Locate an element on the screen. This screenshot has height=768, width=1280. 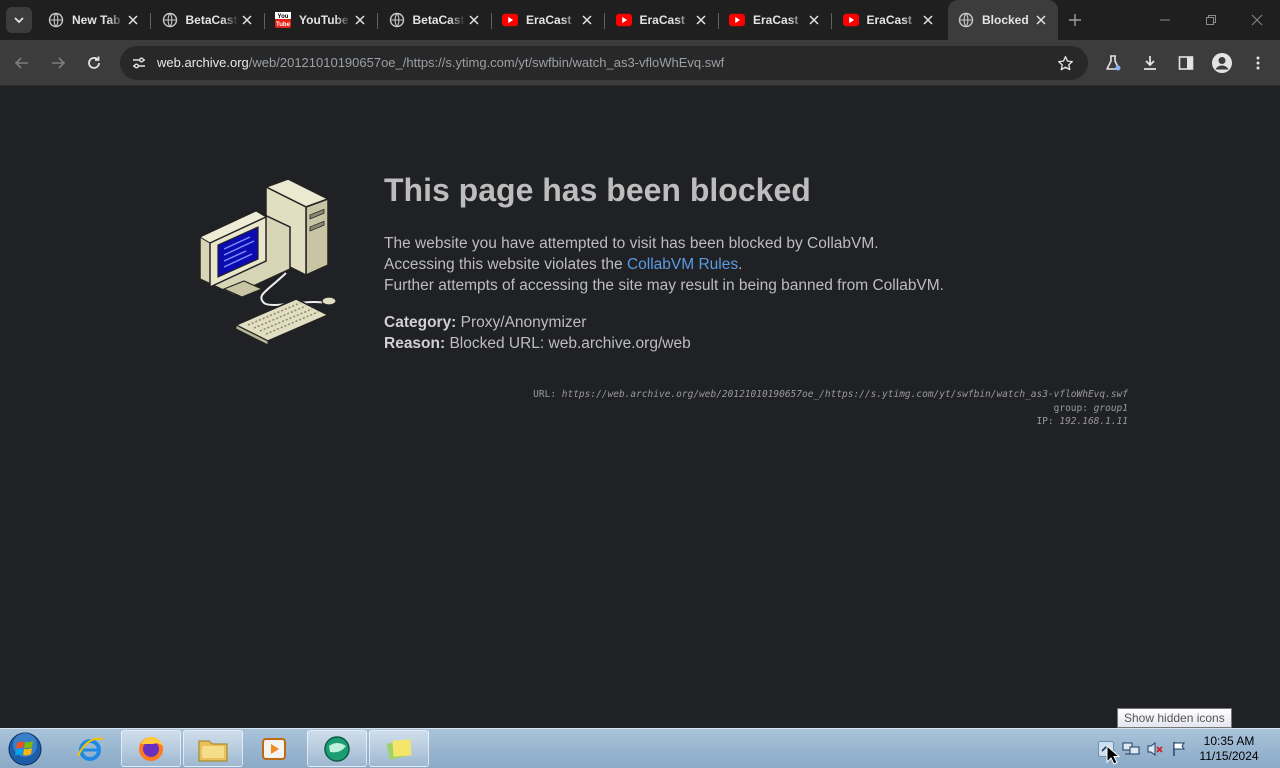
flag-icon is located at coordinates (1179, 749).